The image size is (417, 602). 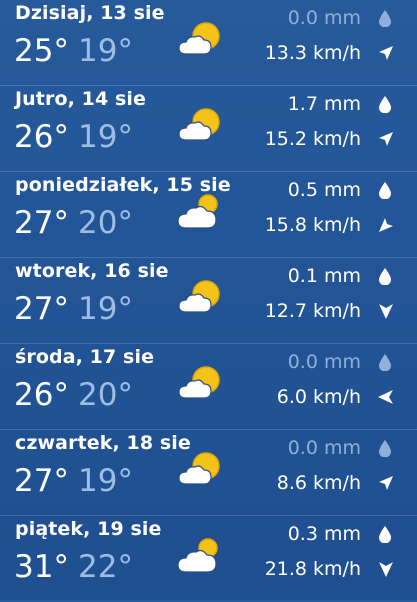 What do you see at coordinates (312, 139) in the screenshot?
I see `wind-speed: 15.2 km/h` at bounding box center [312, 139].